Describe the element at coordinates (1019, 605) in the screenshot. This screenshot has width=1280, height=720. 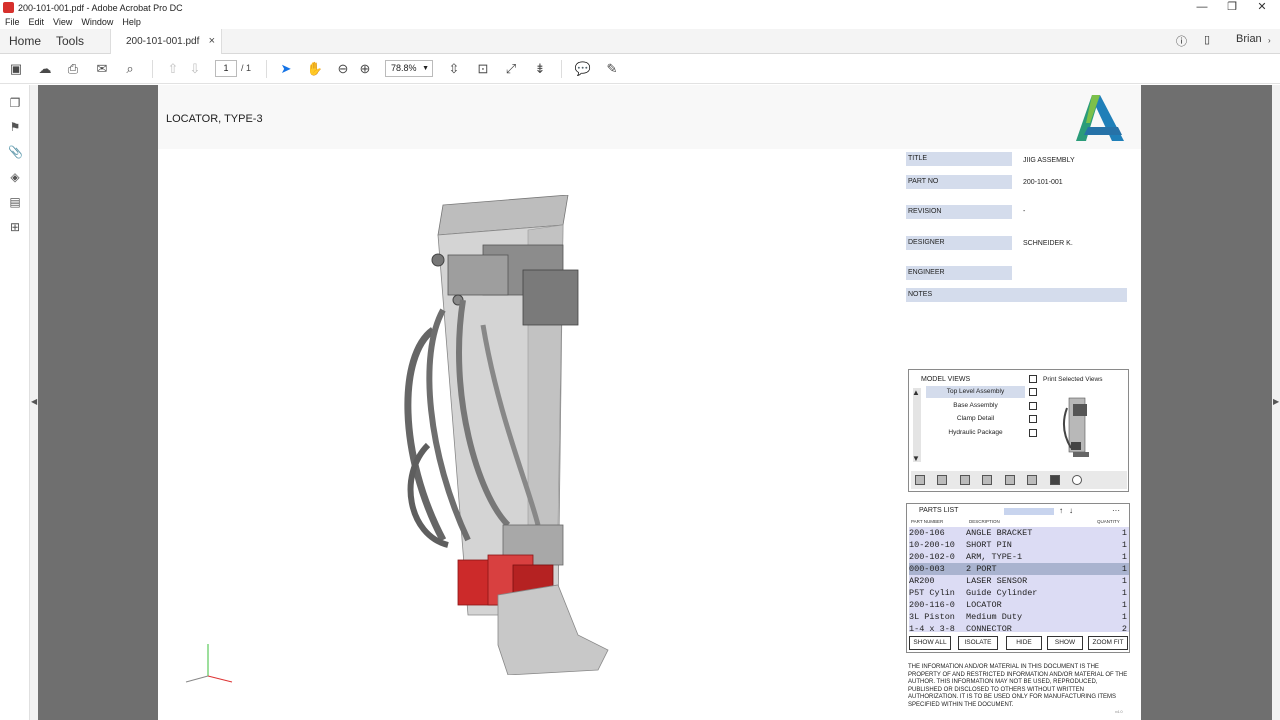
I see `table-row: 200-116-0 LOCATOR 1` at that location.